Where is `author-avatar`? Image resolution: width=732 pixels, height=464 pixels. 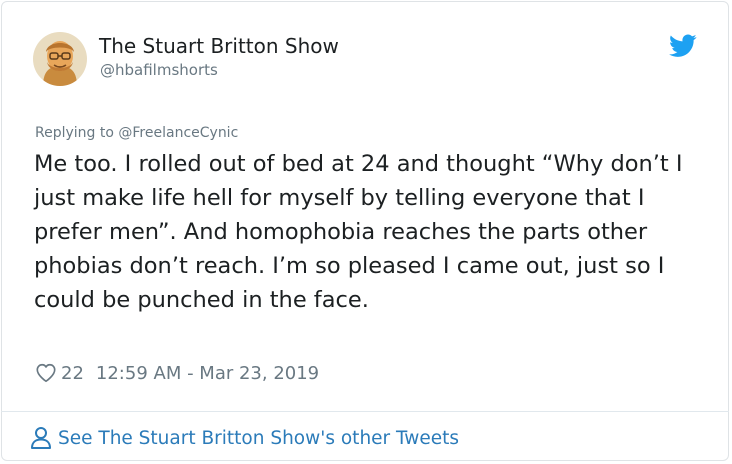 author-avatar is located at coordinates (60, 59).